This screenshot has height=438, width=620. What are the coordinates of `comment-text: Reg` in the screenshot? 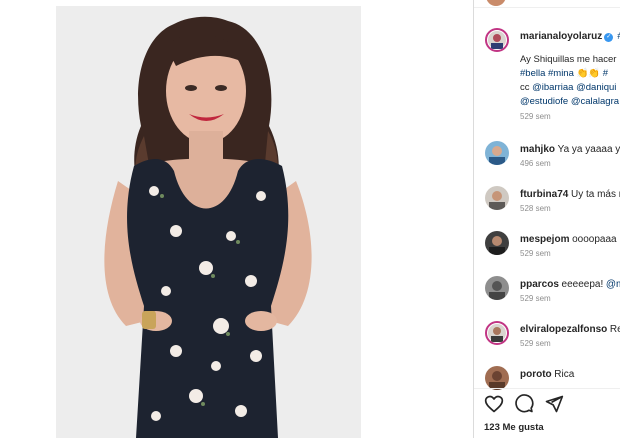 It's located at (614, 329).